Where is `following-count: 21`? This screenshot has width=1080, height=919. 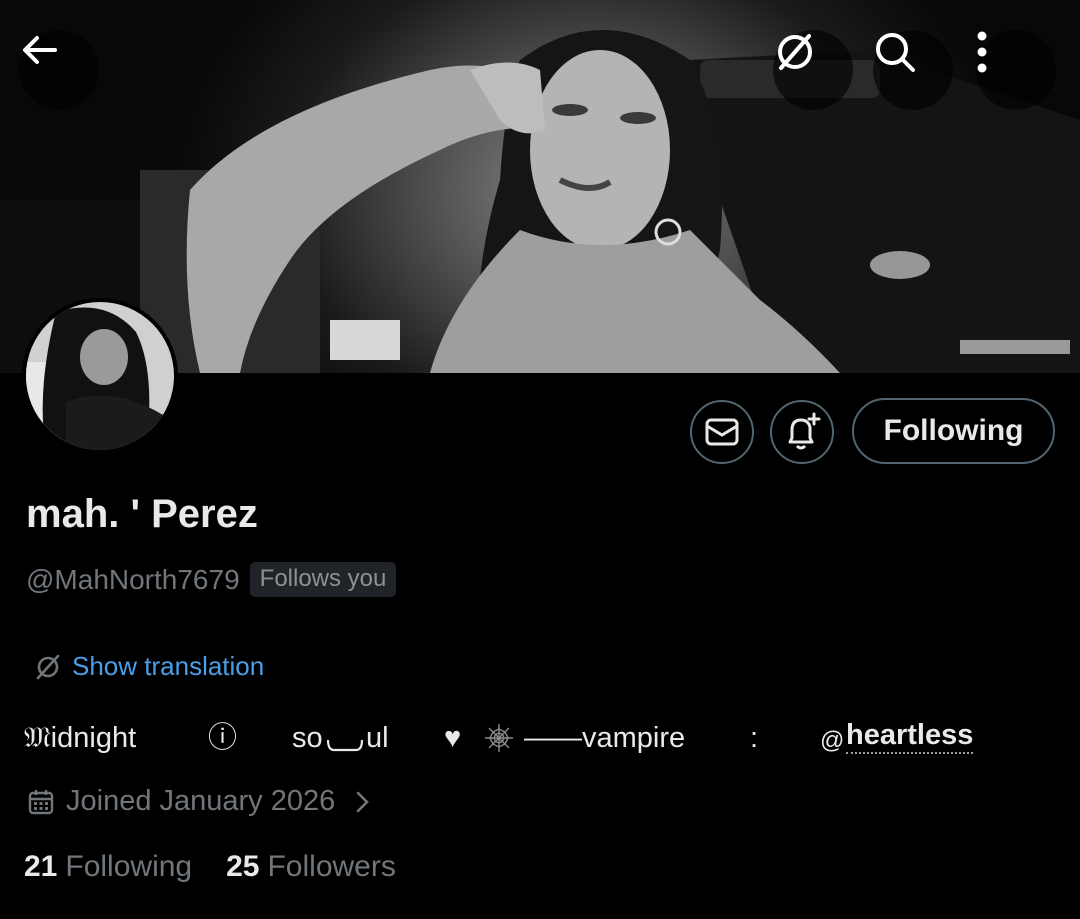 following-count: 21 is located at coordinates (41, 866).